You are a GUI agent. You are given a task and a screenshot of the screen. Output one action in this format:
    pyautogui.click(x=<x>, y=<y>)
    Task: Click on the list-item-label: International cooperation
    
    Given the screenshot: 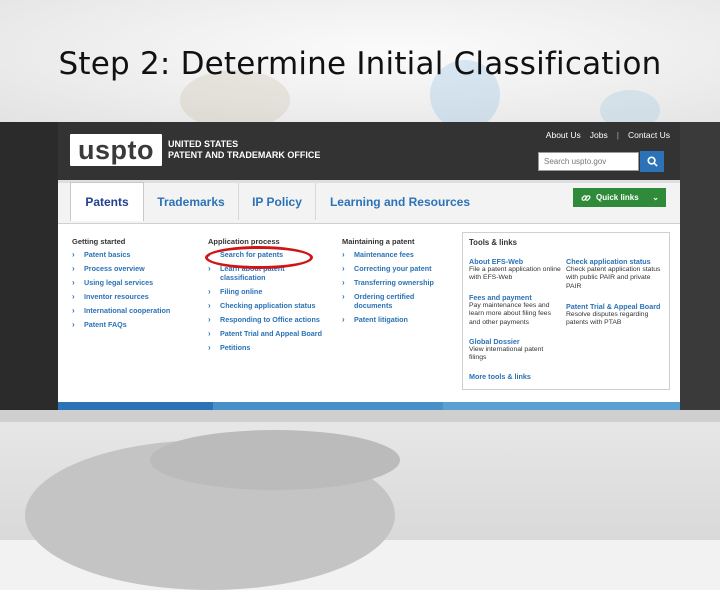 What is the action you would take?
    pyautogui.click(x=127, y=310)
    